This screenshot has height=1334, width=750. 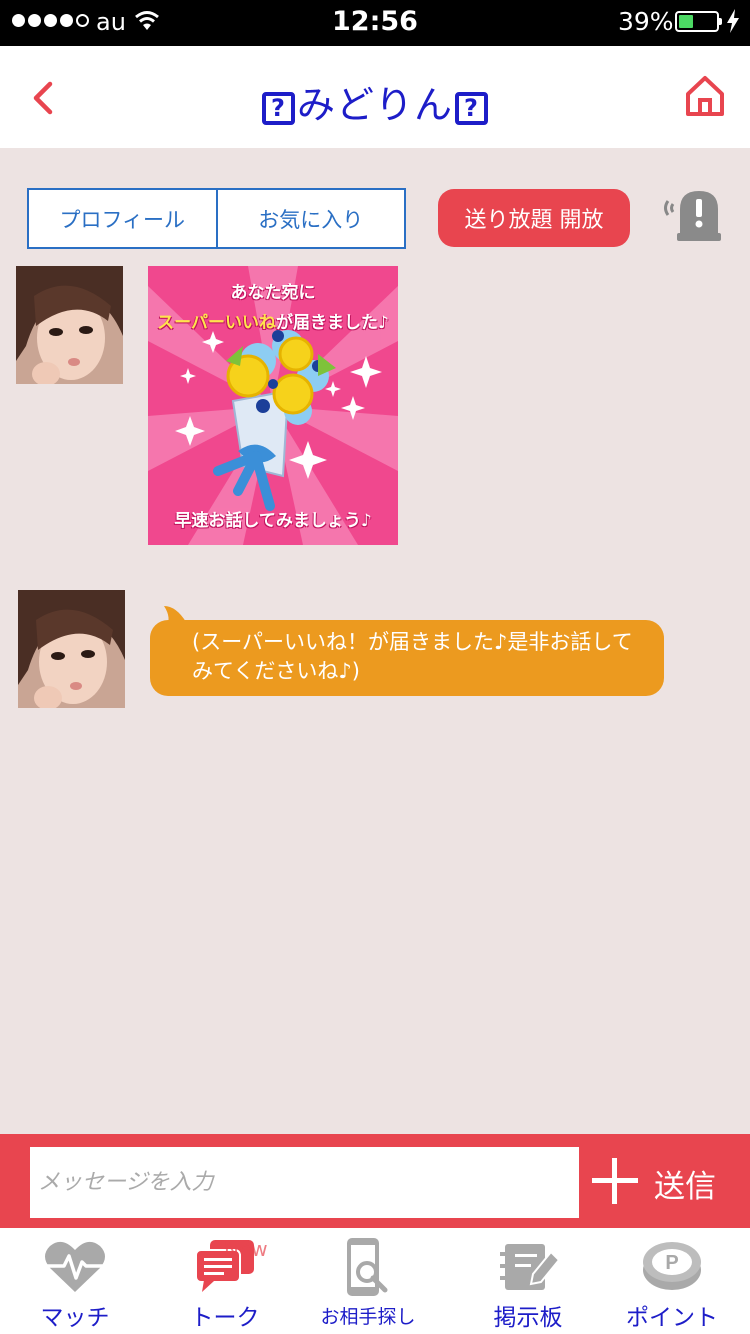 What do you see at coordinates (671, 1263) in the screenshot?
I see `svg-text: P` at bounding box center [671, 1263].